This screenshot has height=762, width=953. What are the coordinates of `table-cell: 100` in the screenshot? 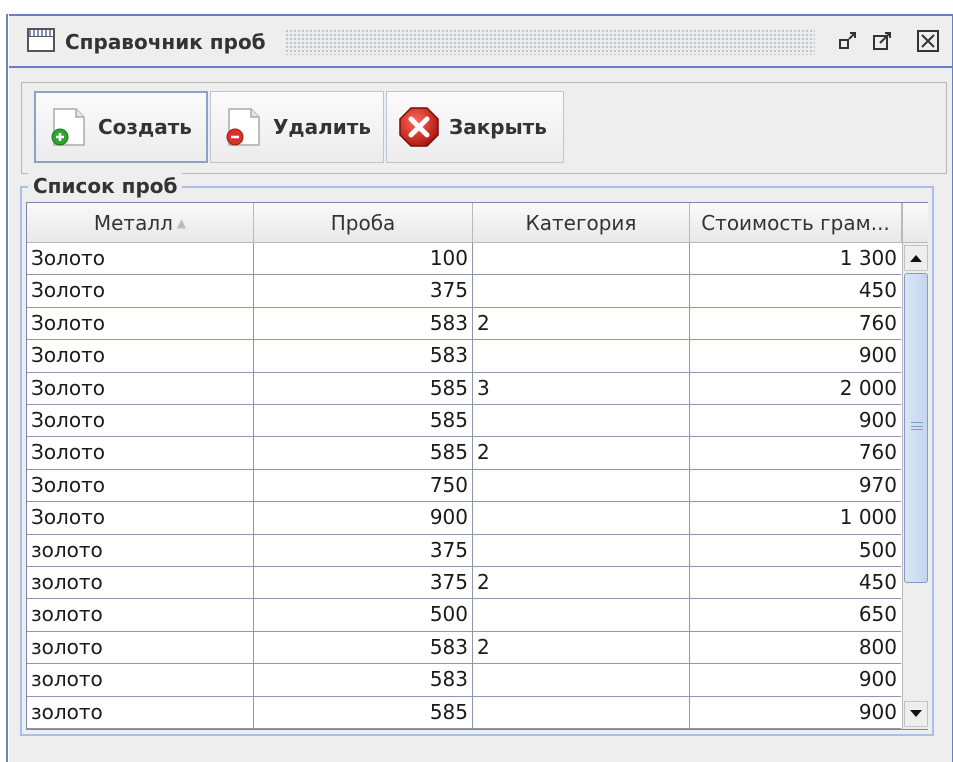 It's located at (363, 259).